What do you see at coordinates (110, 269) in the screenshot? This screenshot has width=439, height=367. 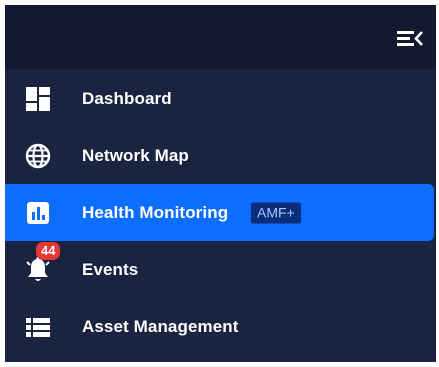 I see `sidebar-item-label: Events` at bounding box center [110, 269].